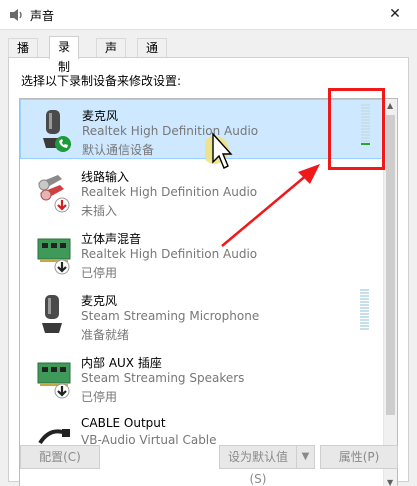 This screenshot has height=486, width=417. I want to click on tab-recording: 录制, so click(64, 55).